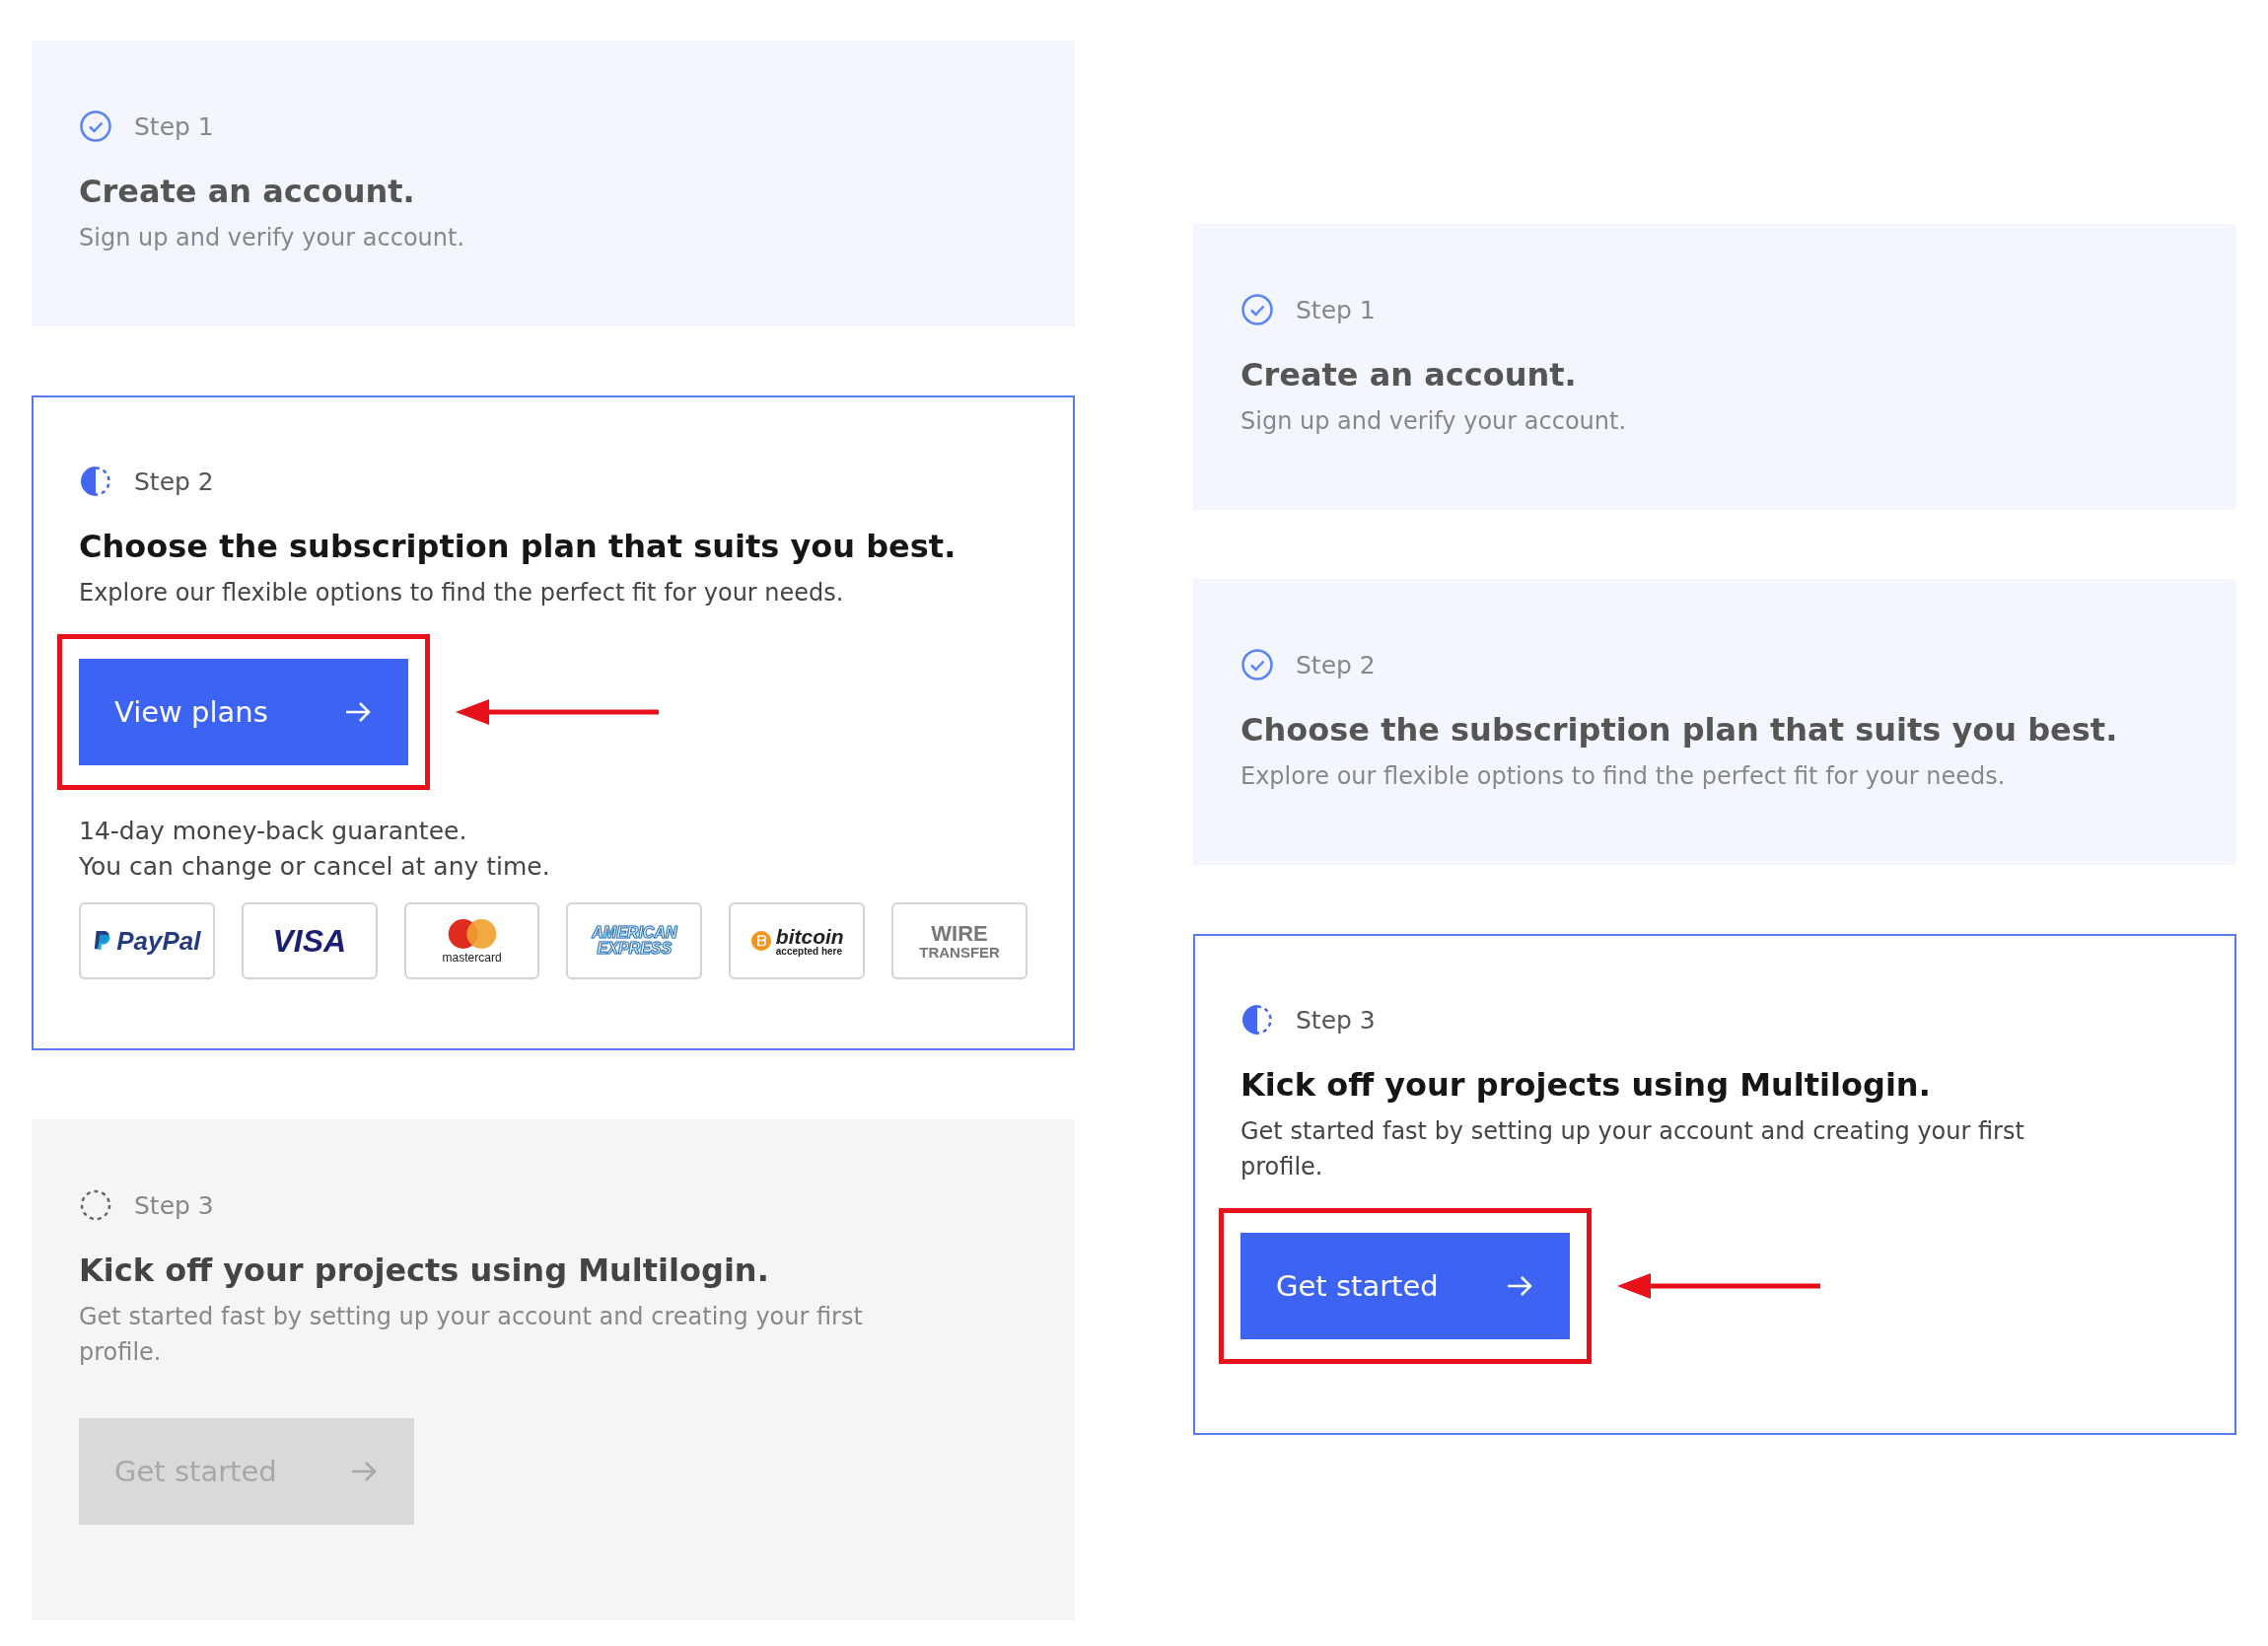 This screenshot has width=2268, height=1646. Describe the element at coordinates (147, 940) in the screenshot. I see `paypal-logo: PayPal` at that location.